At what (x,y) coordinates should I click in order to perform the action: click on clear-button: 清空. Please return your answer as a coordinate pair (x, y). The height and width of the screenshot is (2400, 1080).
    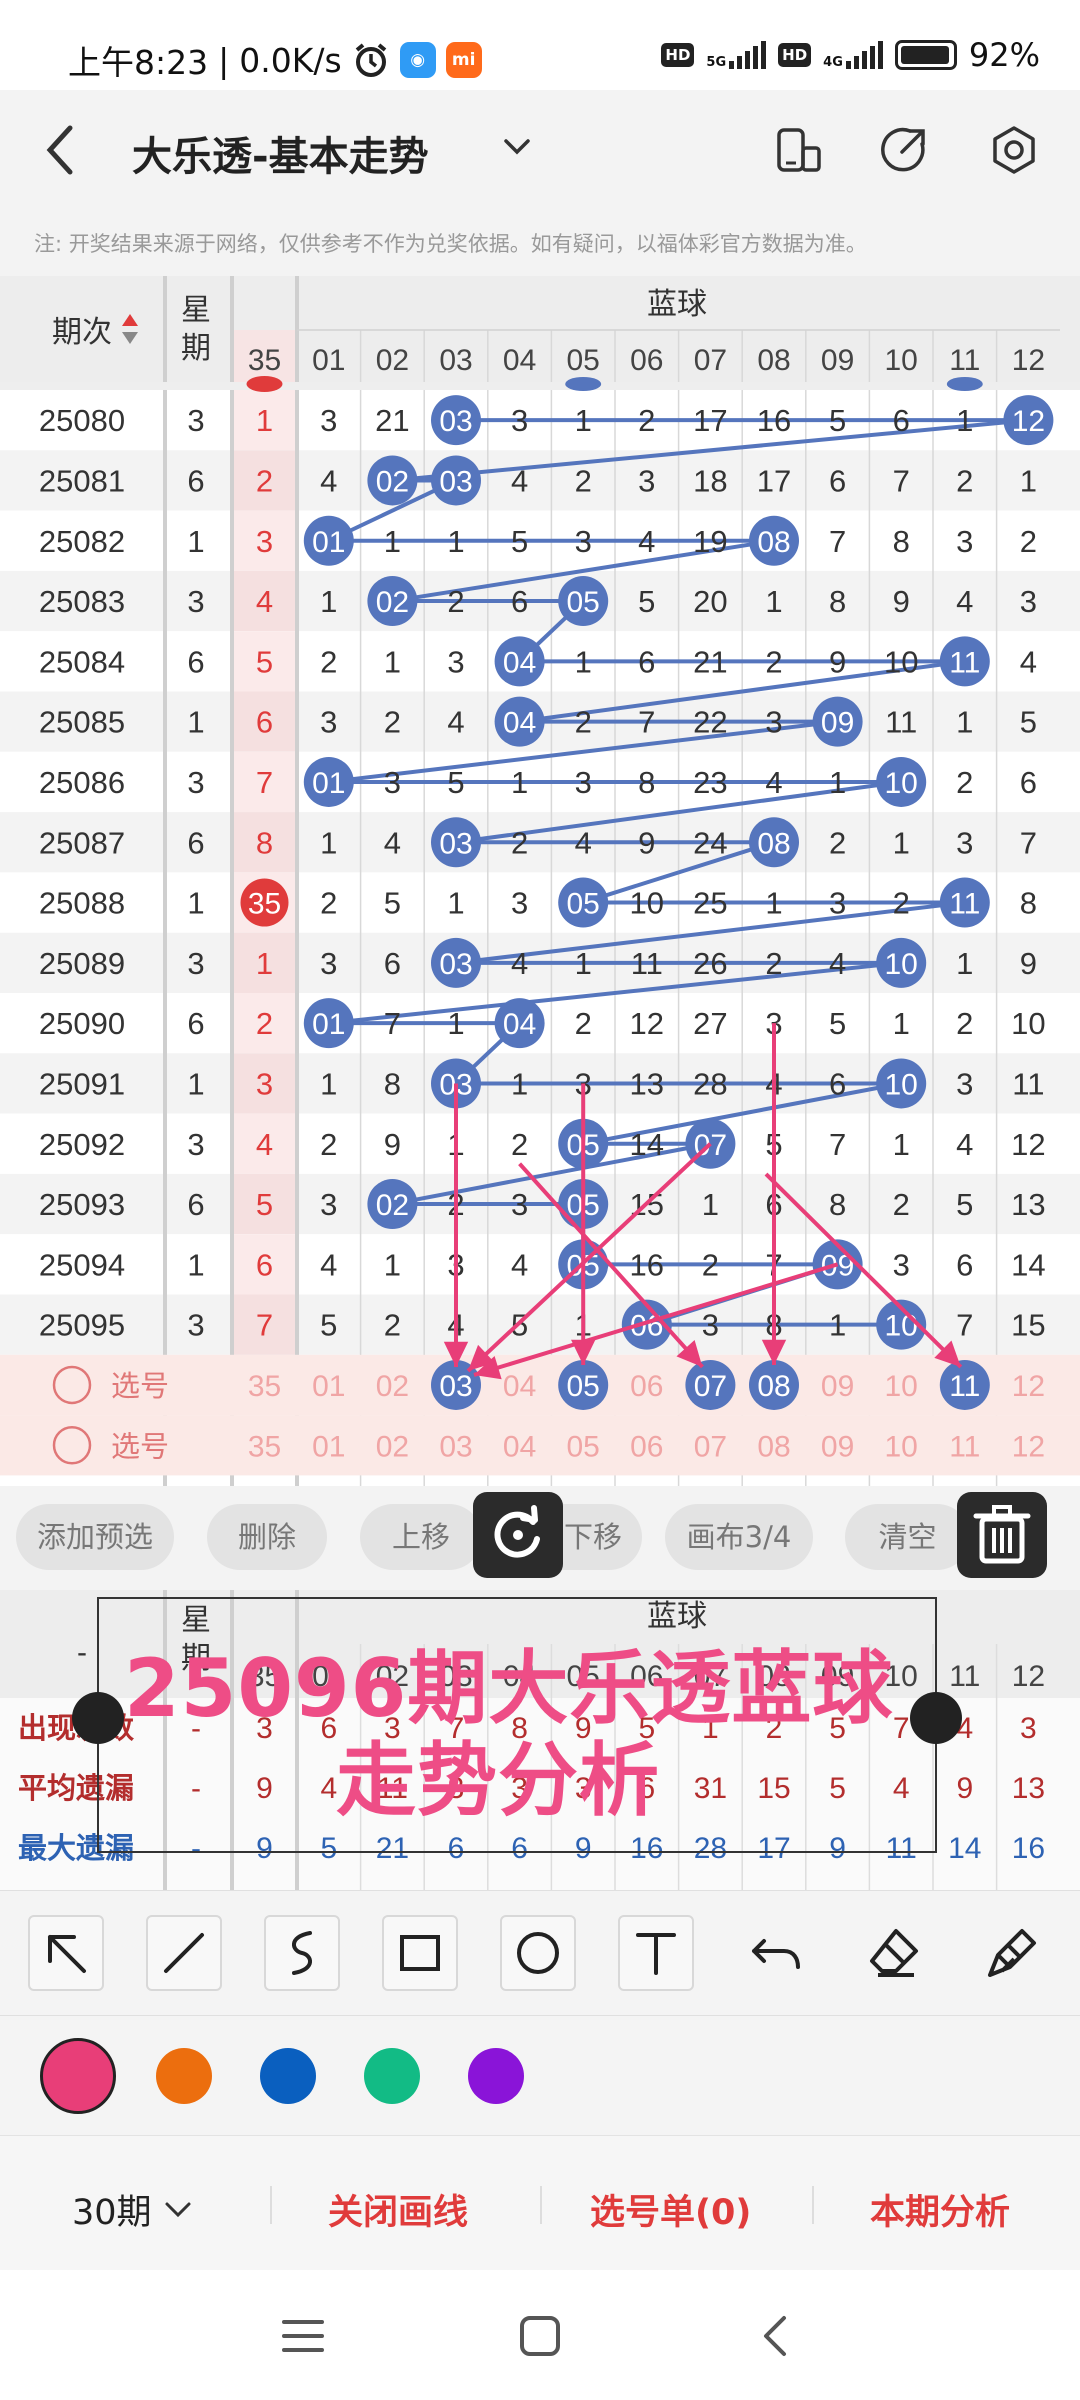
    Looking at the image, I should click on (907, 1537).